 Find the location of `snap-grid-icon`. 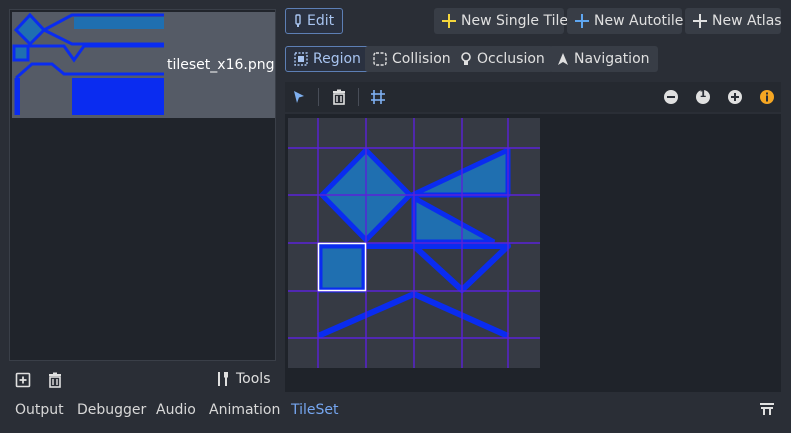

snap-grid-icon is located at coordinates (378, 97).